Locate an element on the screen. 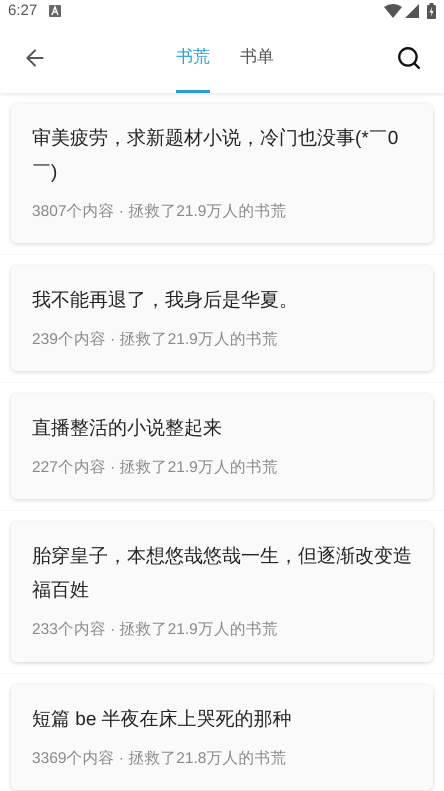 This screenshot has width=444, height=791. post-title: 胎穿皇子，本想悠哉悠哉一生，但逐渐改变造福百姓 is located at coordinates (222, 574).